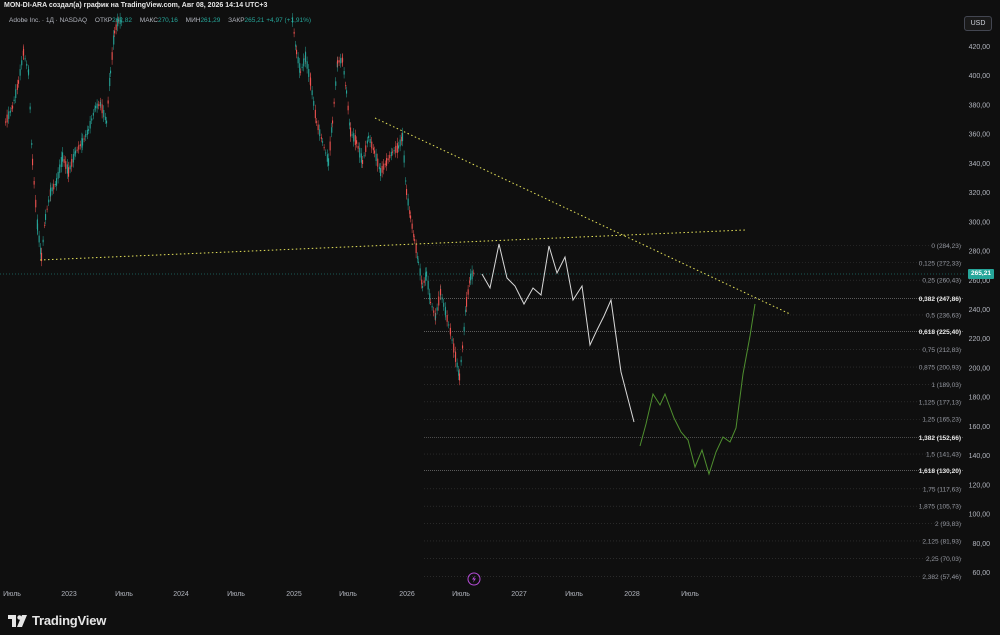 This screenshot has width=1000, height=635. Describe the element at coordinates (980, 135) in the screenshot. I see `price-axis-label: 360,00` at that location.